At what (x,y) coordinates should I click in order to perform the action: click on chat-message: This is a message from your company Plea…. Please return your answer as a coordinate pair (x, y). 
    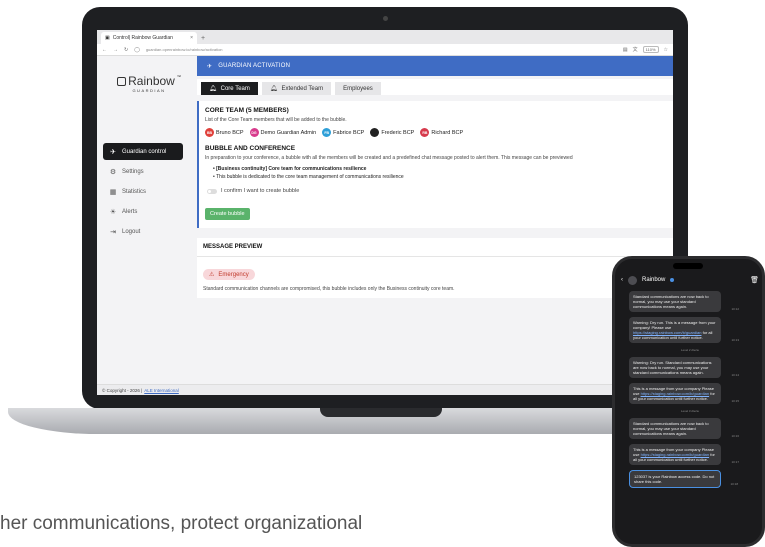
    Looking at the image, I should click on (684, 393).